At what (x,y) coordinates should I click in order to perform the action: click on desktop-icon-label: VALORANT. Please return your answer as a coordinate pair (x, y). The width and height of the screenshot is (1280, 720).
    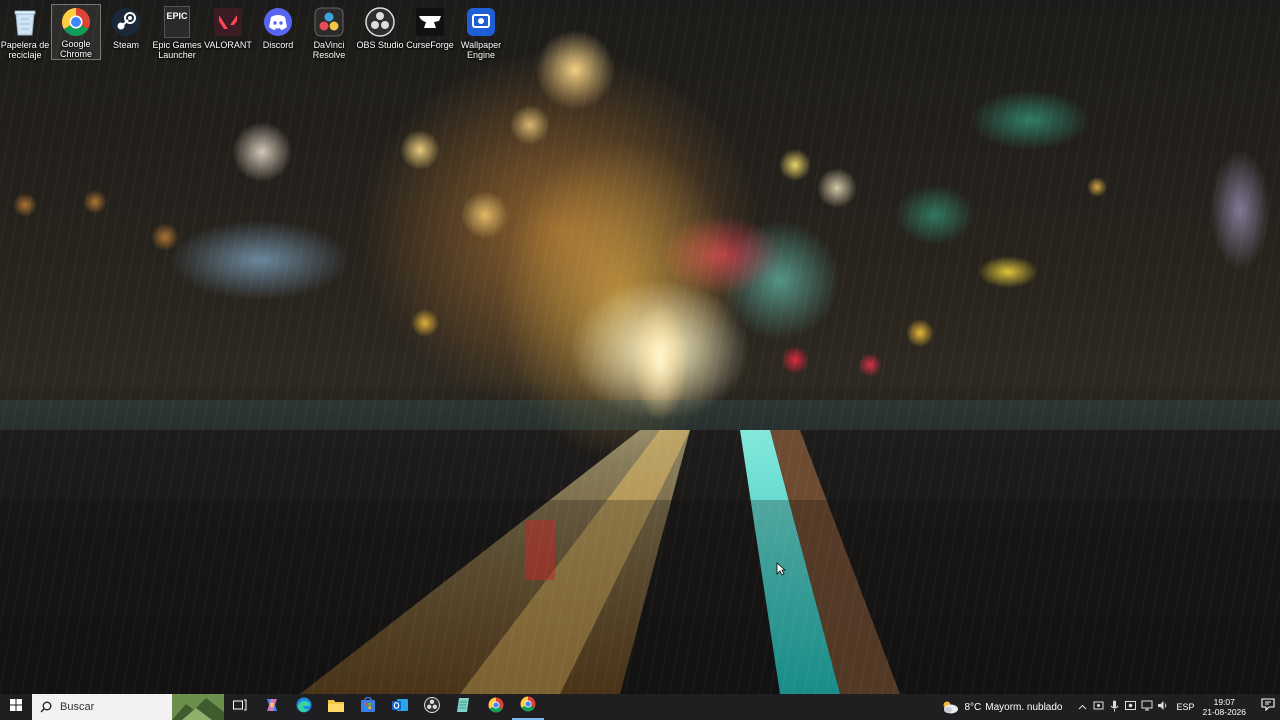
    Looking at the image, I should click on (228, 45).